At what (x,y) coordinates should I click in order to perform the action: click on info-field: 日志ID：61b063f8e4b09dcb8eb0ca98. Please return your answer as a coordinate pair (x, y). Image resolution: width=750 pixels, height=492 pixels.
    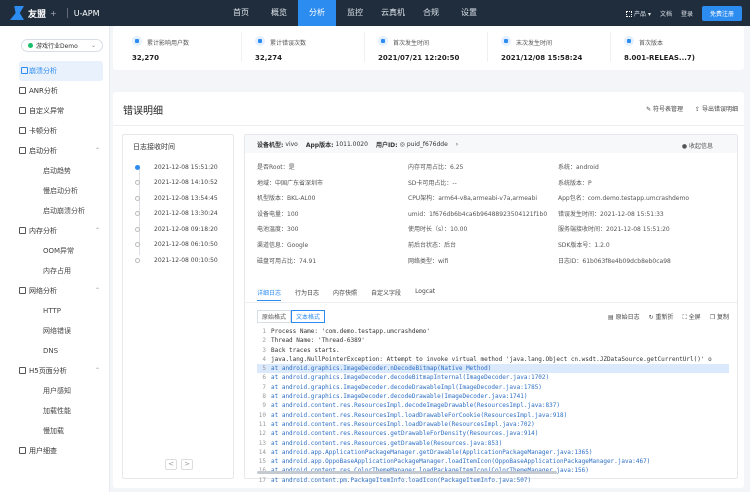
    Looking at the image, I should click on (614, 261).